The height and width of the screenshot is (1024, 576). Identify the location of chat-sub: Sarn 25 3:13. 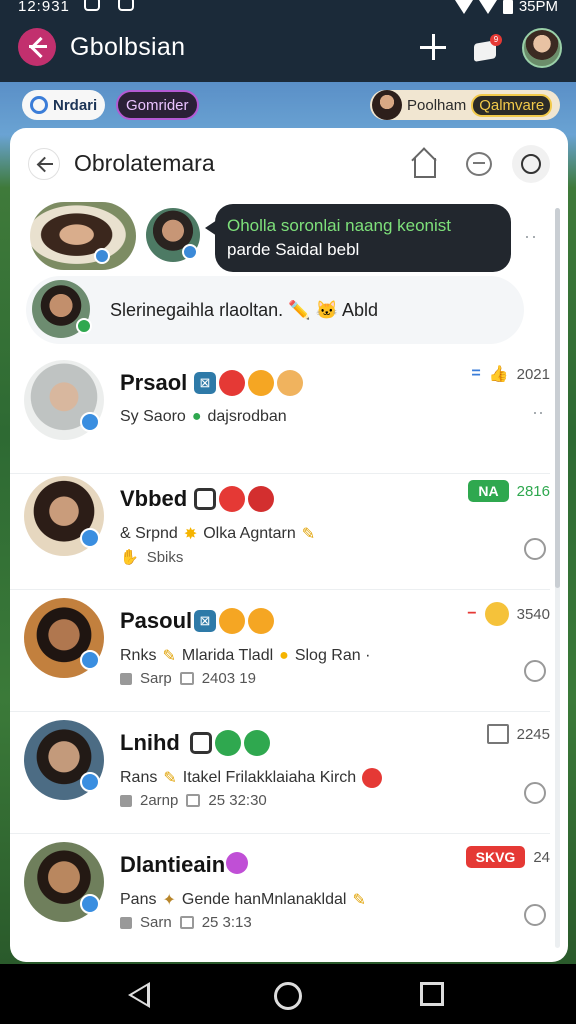
(186, 922).